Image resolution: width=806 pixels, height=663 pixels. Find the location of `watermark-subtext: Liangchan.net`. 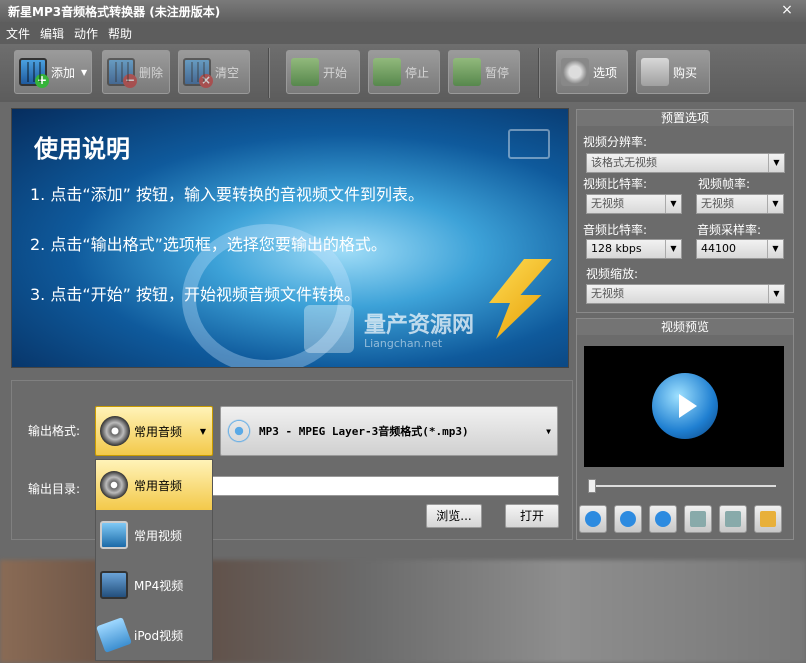

watermark-subtext: Liangchan.net is located at coordinates (403, 343).